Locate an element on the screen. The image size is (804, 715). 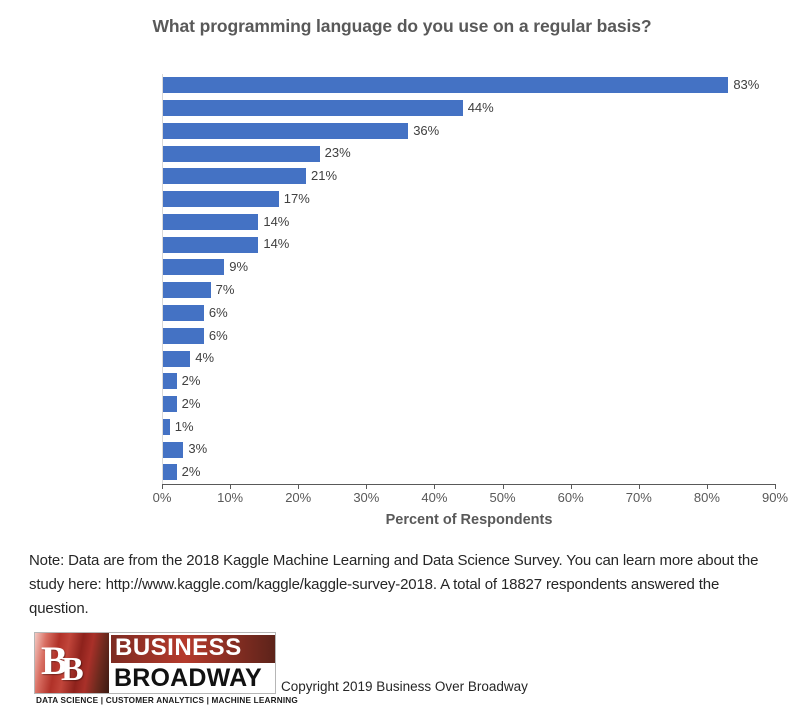
logo-word-broadway: BROADWAY is located at coordinates (193, 678).